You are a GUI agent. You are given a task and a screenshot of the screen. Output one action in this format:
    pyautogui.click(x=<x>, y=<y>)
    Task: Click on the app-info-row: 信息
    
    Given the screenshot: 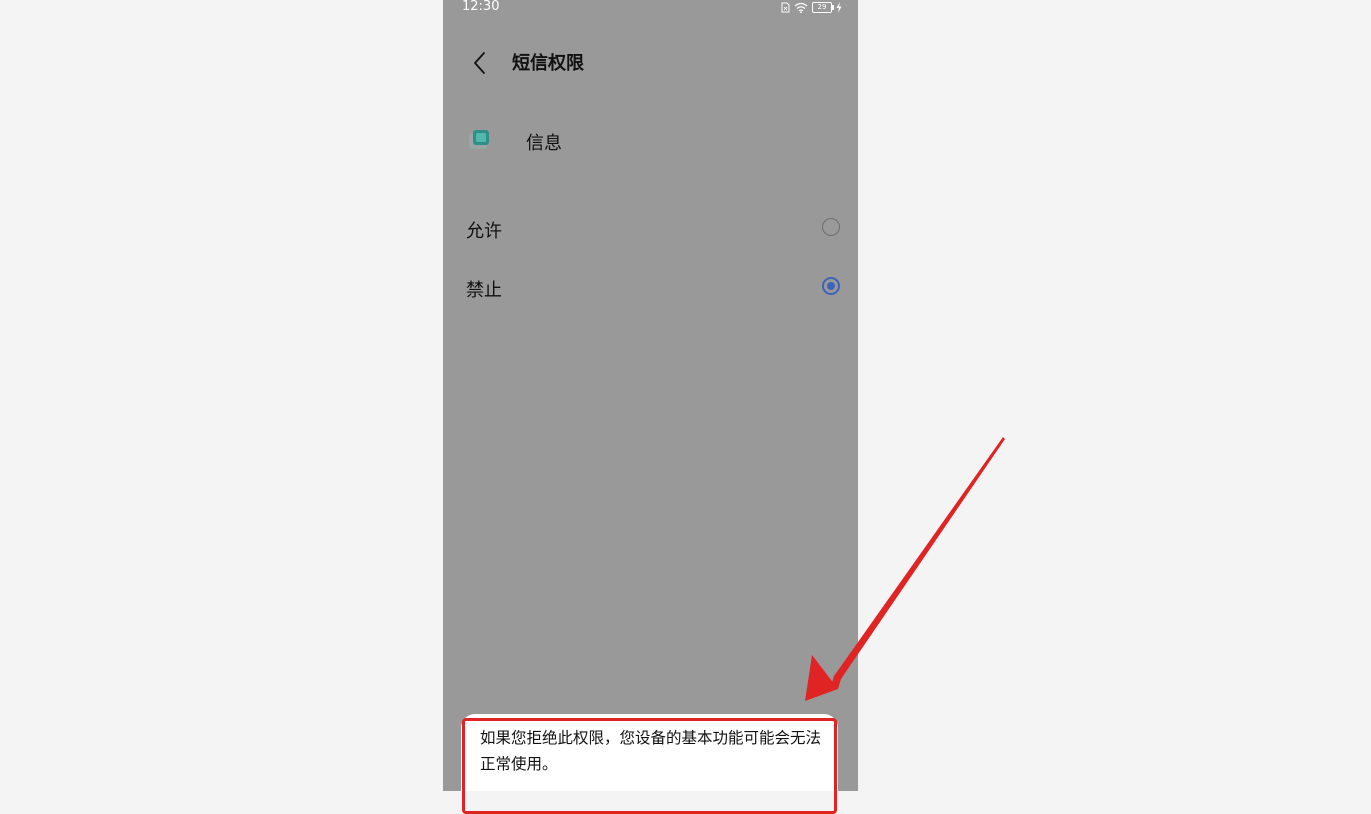 What is the action you would take?
    pyautogui.click(x=650, y=142)
    